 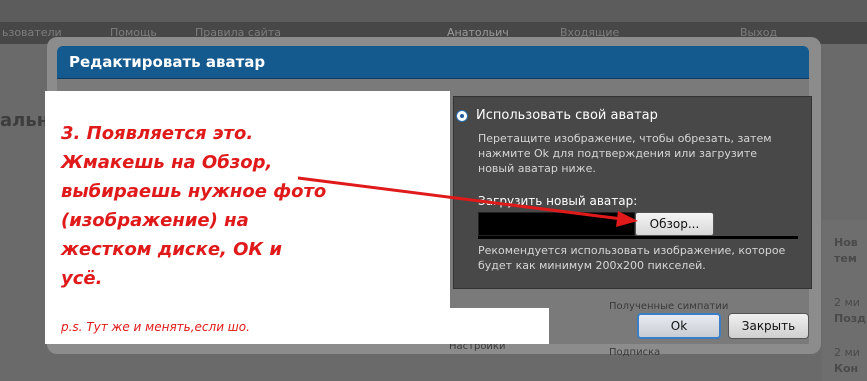 I want to click on annotation-arrow, so click(x=467, y=201).